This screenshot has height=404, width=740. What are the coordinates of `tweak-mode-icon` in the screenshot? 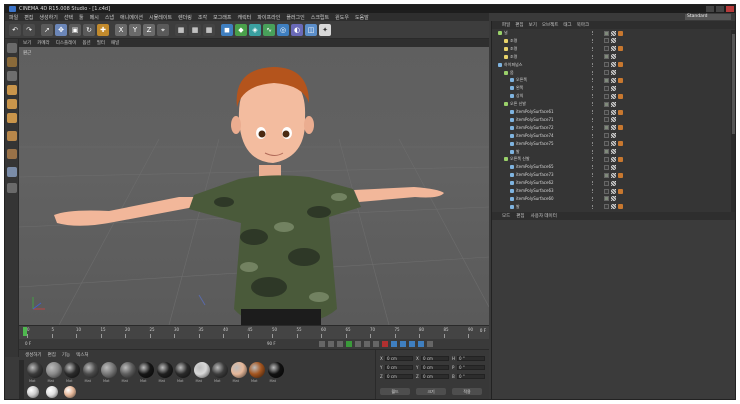 It's located at (12, 154).